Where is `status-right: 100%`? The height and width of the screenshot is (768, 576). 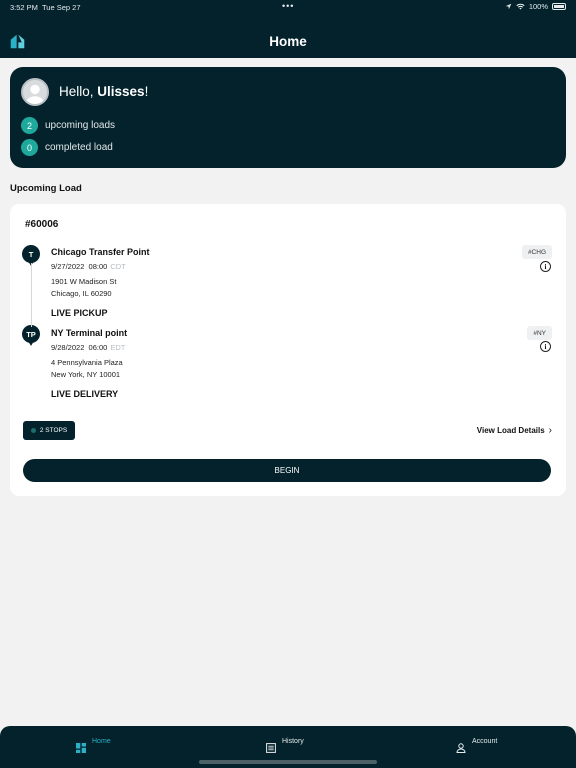 status-right: 100% is located at coordinates (535, 6).